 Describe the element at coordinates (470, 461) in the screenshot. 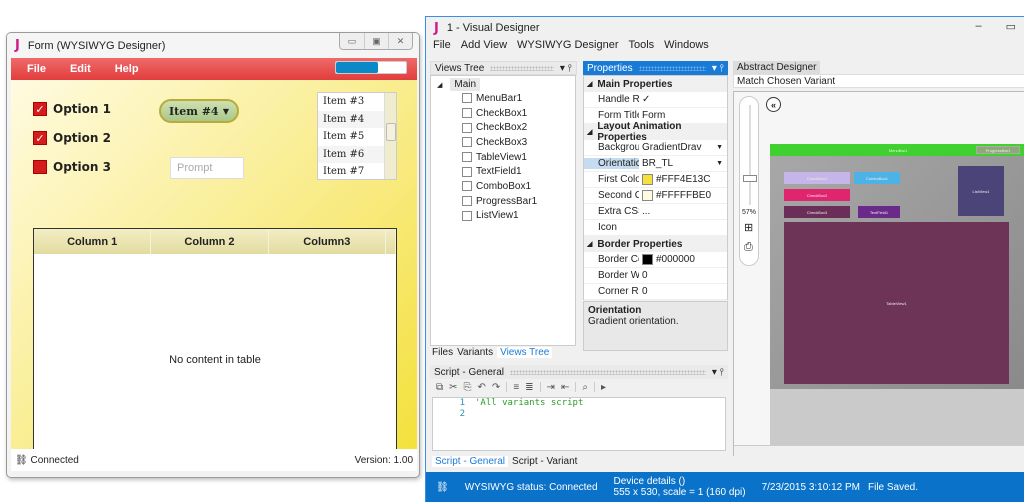

I see `tab-script-general: Script - General` at that location.